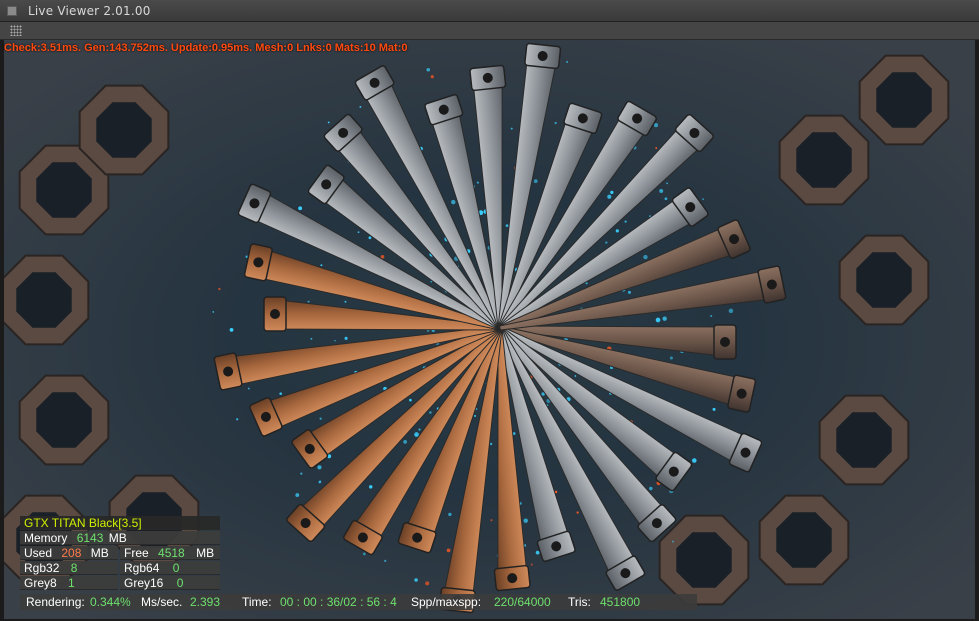  I want to click on free-label: Free, so click(136, 553).